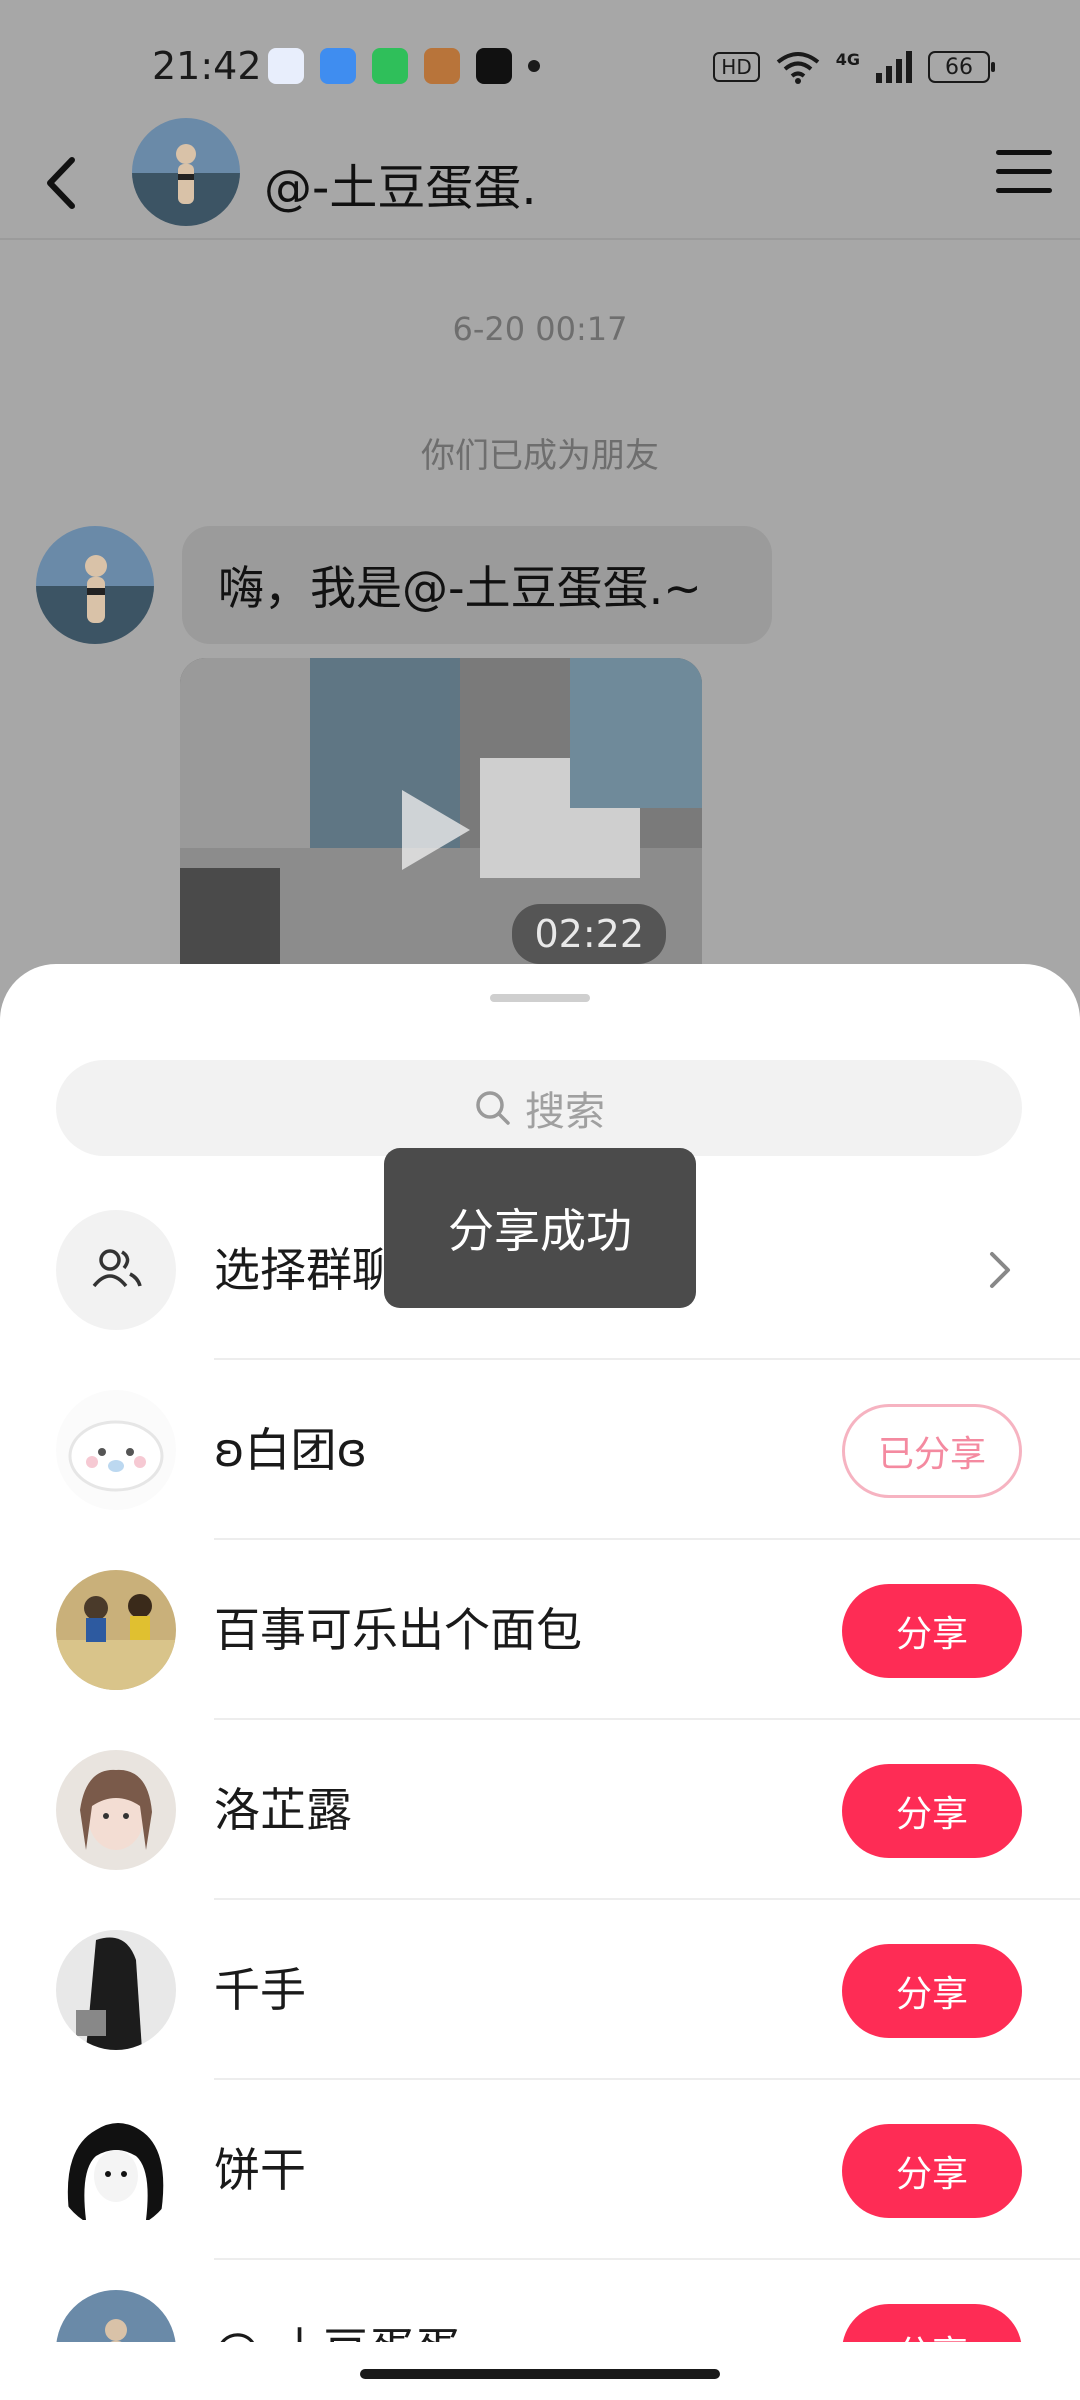 The width and height of the screenshot is (1080, 2400). I want to click on home-indicator, so click(540, 2374).